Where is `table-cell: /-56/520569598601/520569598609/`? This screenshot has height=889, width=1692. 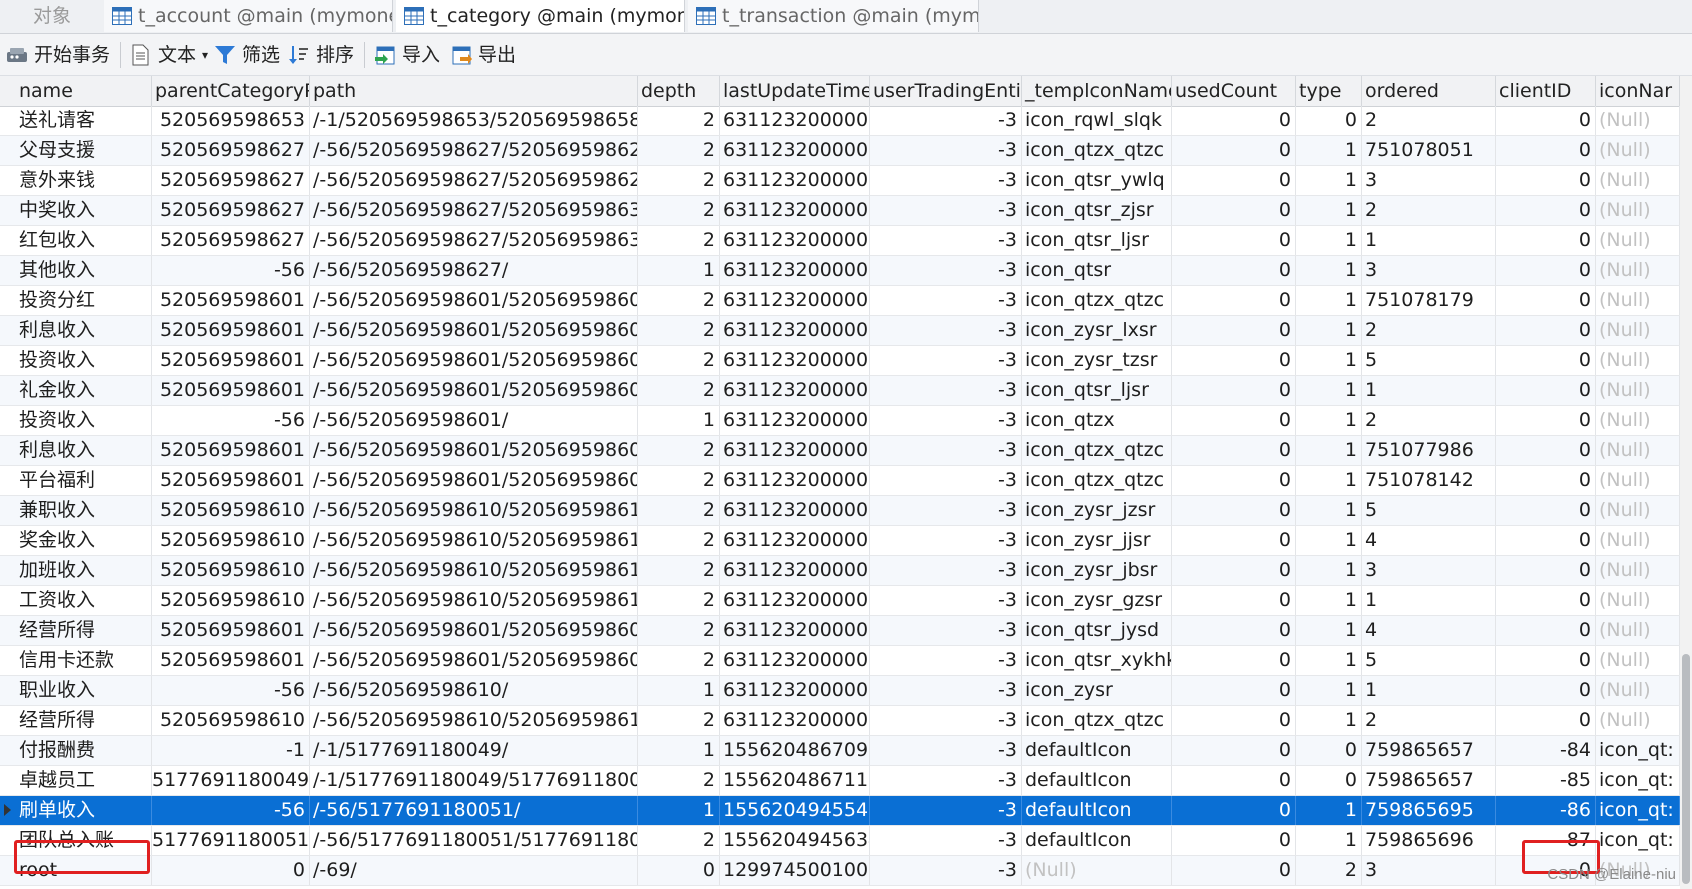 table-cell: /-56/520569598601/520569598609/ is located at coordinates (474, 660).